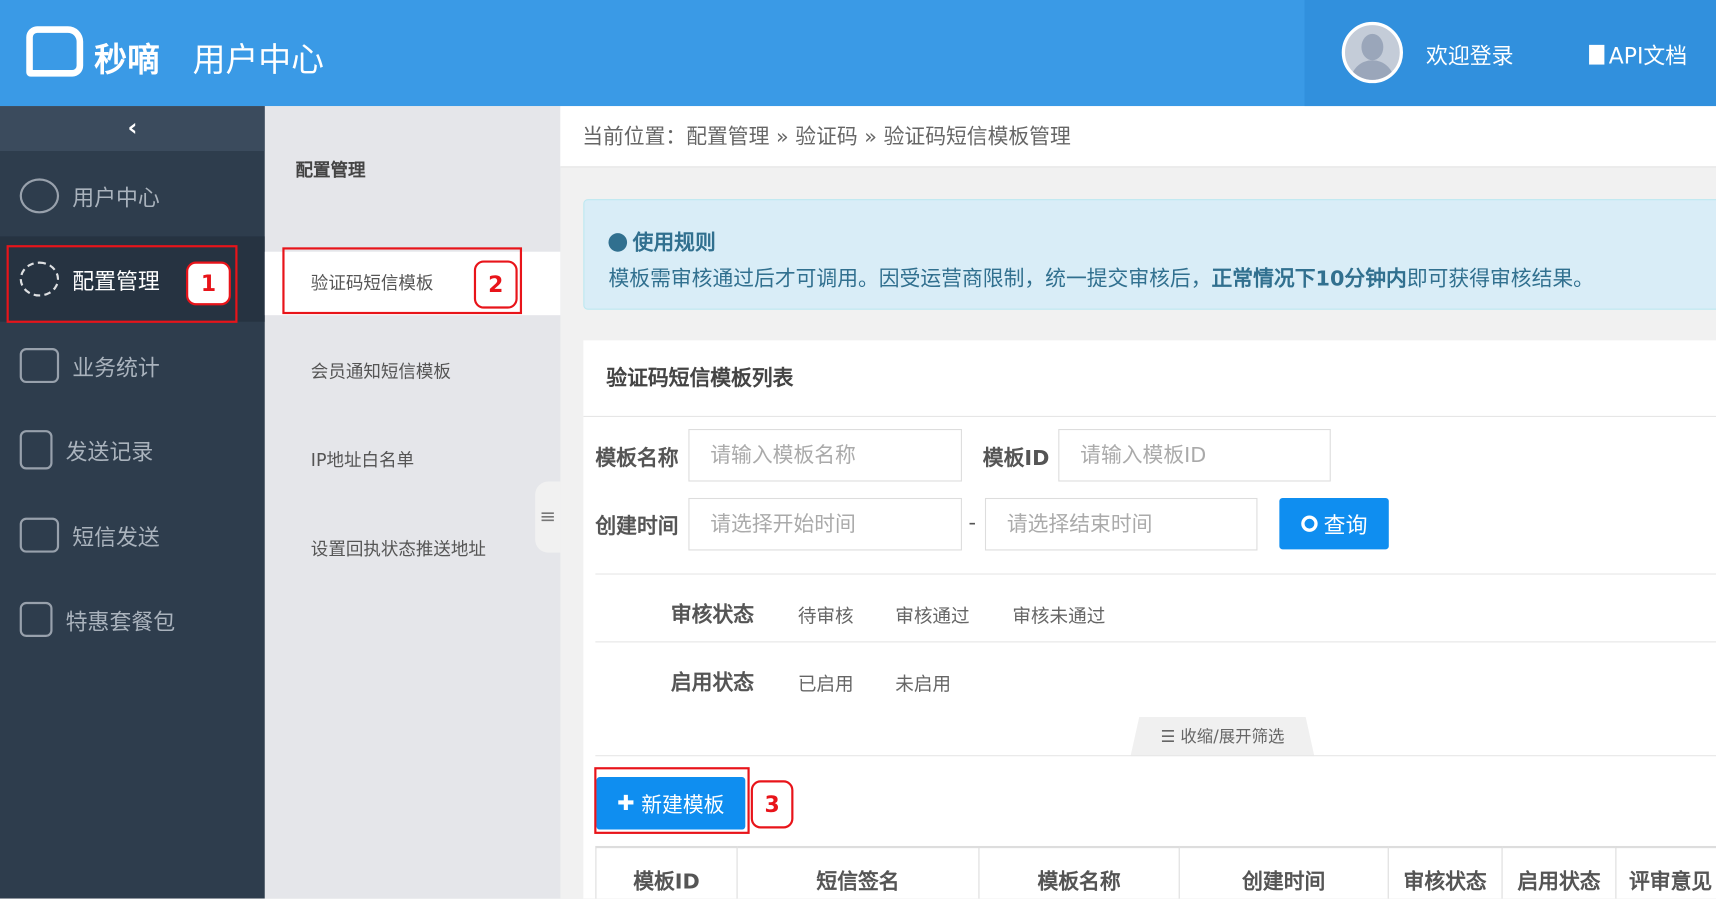  Describe the element at coordinates (637, 526) in the screenshot. I see `create-time-label: 创建时间` at that location.